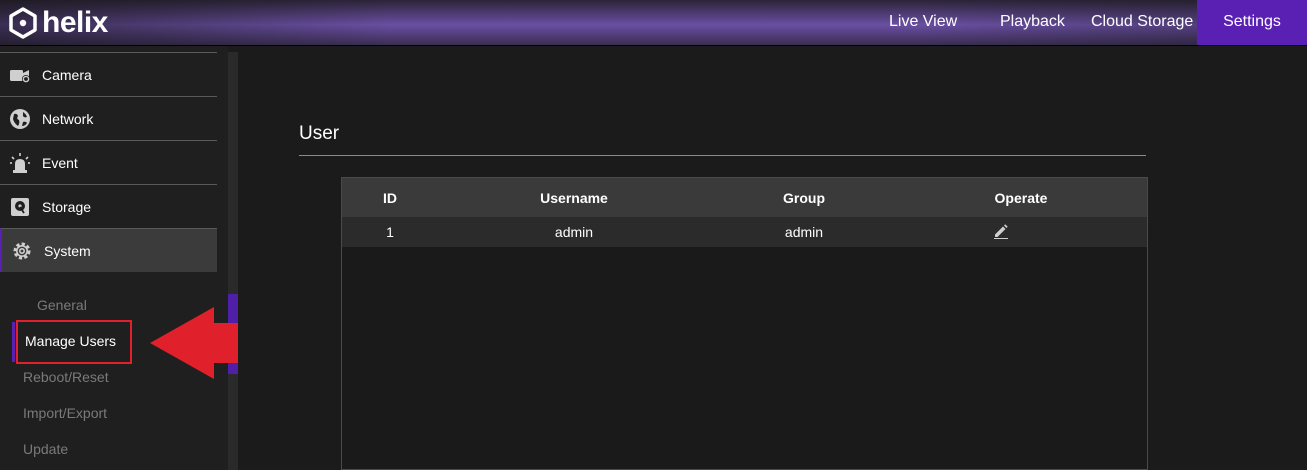 The width and height of the screenshot is (1307, 470). What do you see at coordinates (804, 198) in the screenshot?
I see `header-group: Group` at bounding box center [804, 198].